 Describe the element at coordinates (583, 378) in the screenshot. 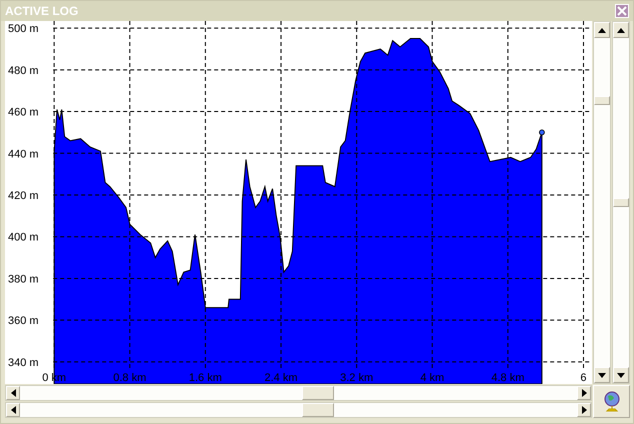

I see `x-axis-label: 6` at that location.